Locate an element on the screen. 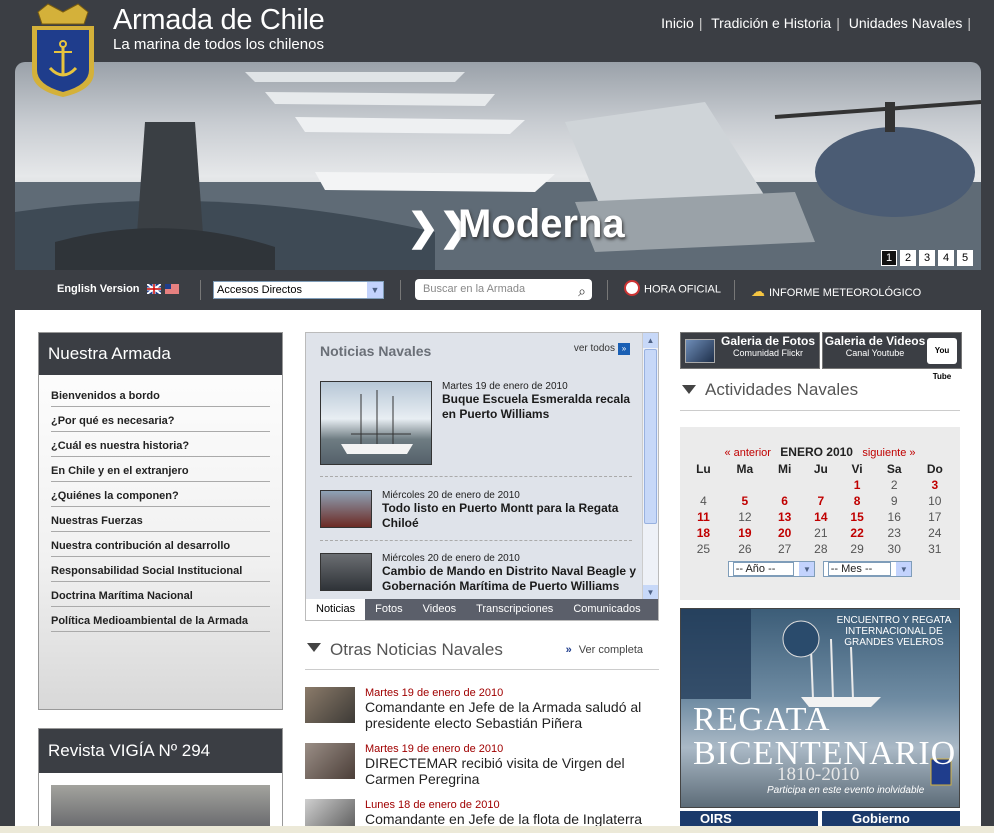 This screenshot has width=994, height=833. calendar-day: 18 is located at coordinates (703, 533).